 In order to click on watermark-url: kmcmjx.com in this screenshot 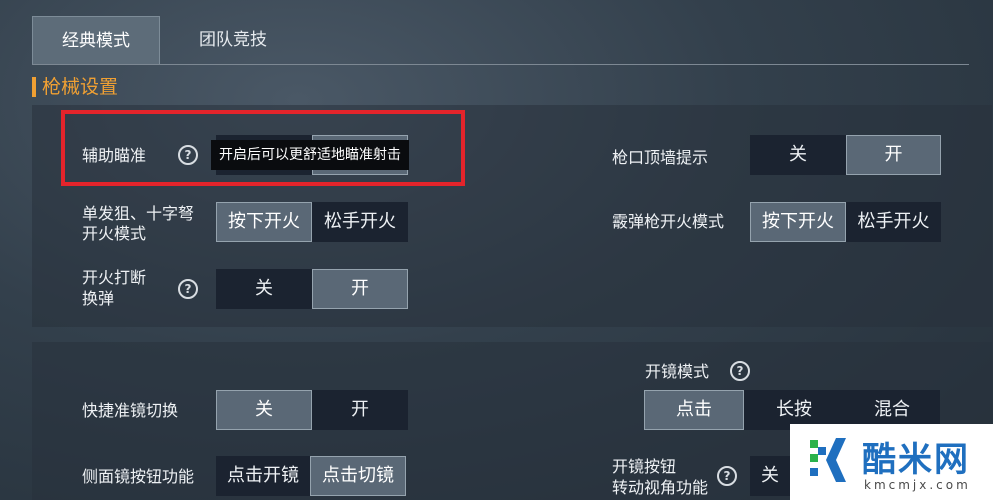, I will do `click(917, 485)`.